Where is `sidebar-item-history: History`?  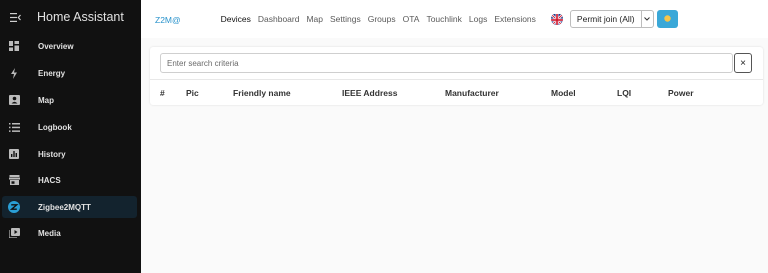
sidebar-item-history: History is located at coordinates (69, 154).